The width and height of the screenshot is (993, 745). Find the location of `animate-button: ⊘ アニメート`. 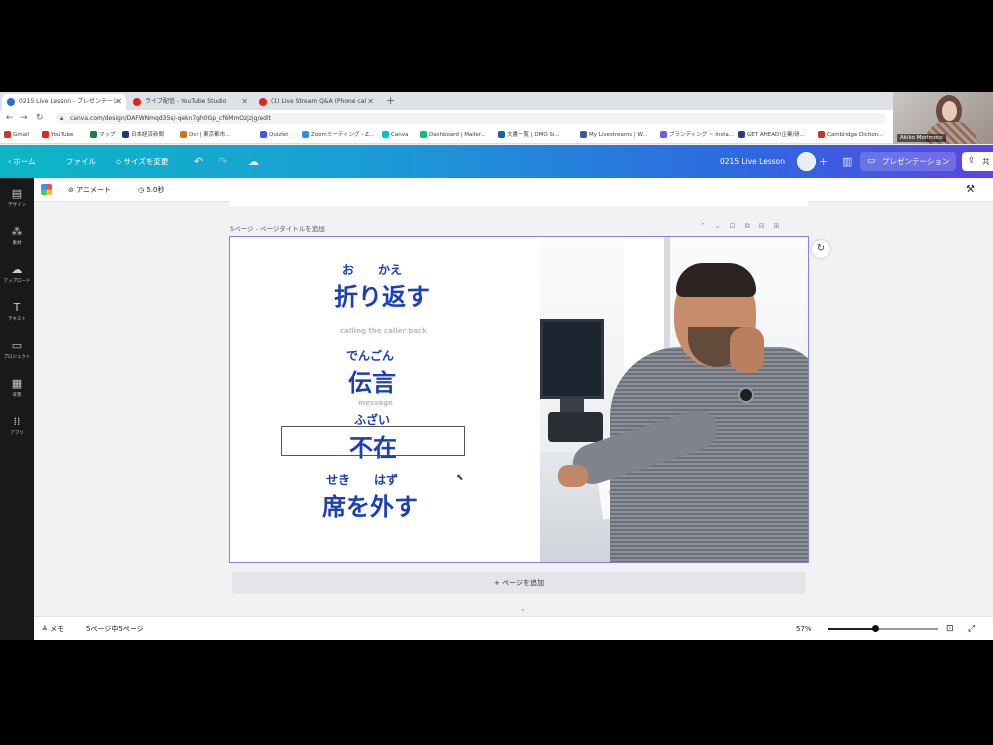

animate-button: ⊘ アニメート is located at coordinates (89, 190).